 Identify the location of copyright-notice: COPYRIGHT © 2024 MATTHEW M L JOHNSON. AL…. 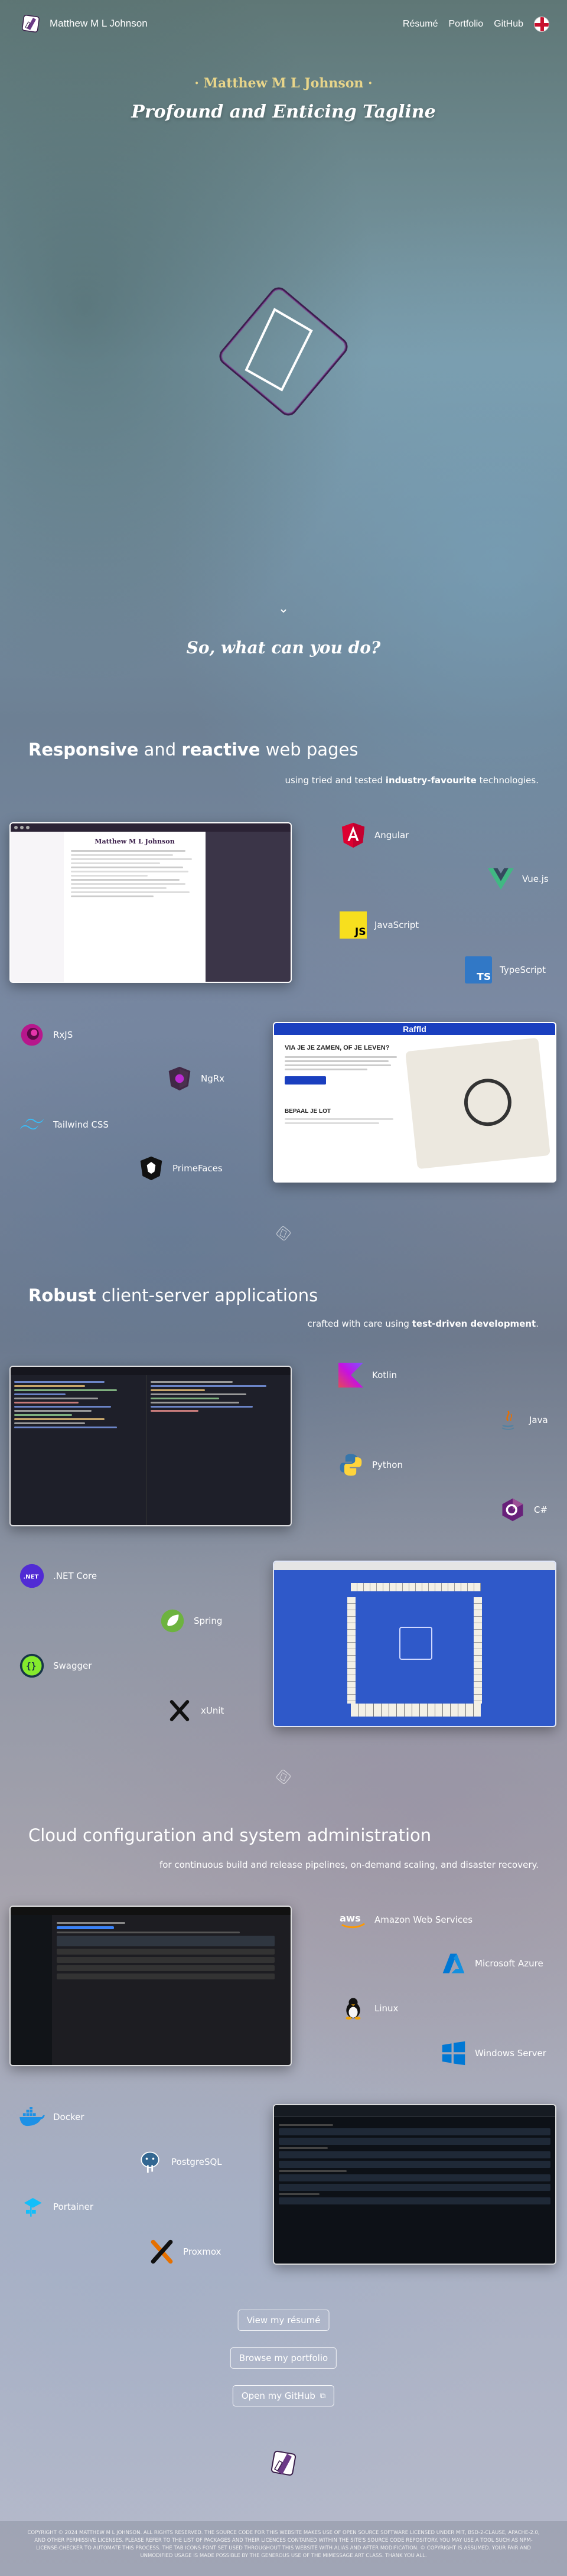
(283, 2549).